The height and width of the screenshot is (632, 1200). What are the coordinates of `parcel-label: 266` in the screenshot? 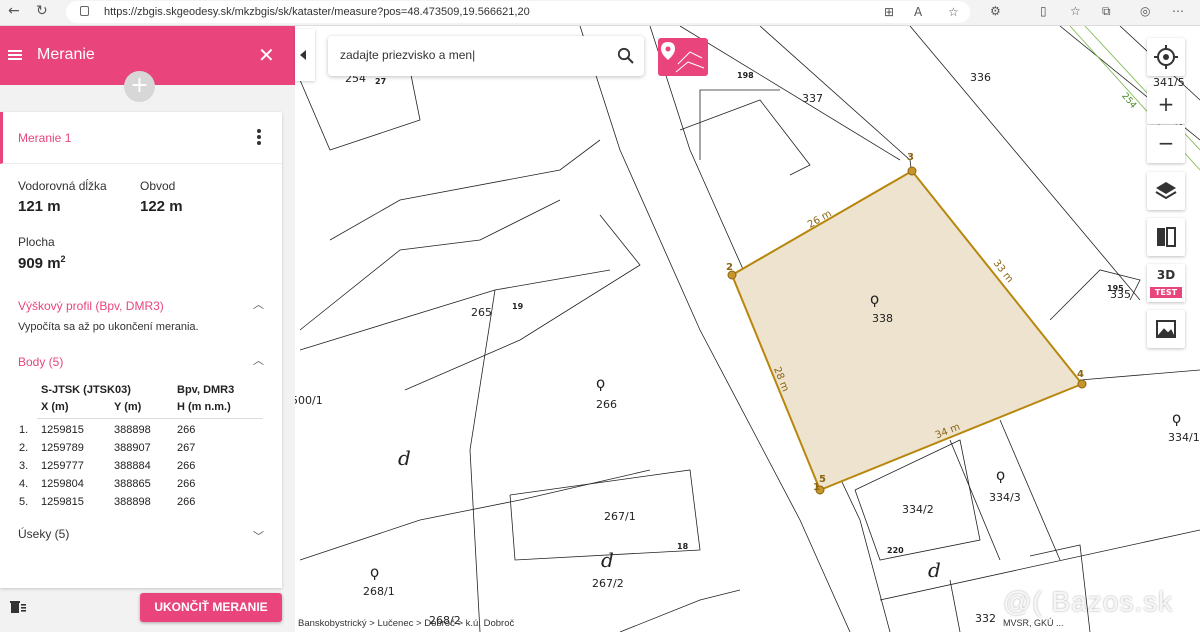 It's located at (606, 404).